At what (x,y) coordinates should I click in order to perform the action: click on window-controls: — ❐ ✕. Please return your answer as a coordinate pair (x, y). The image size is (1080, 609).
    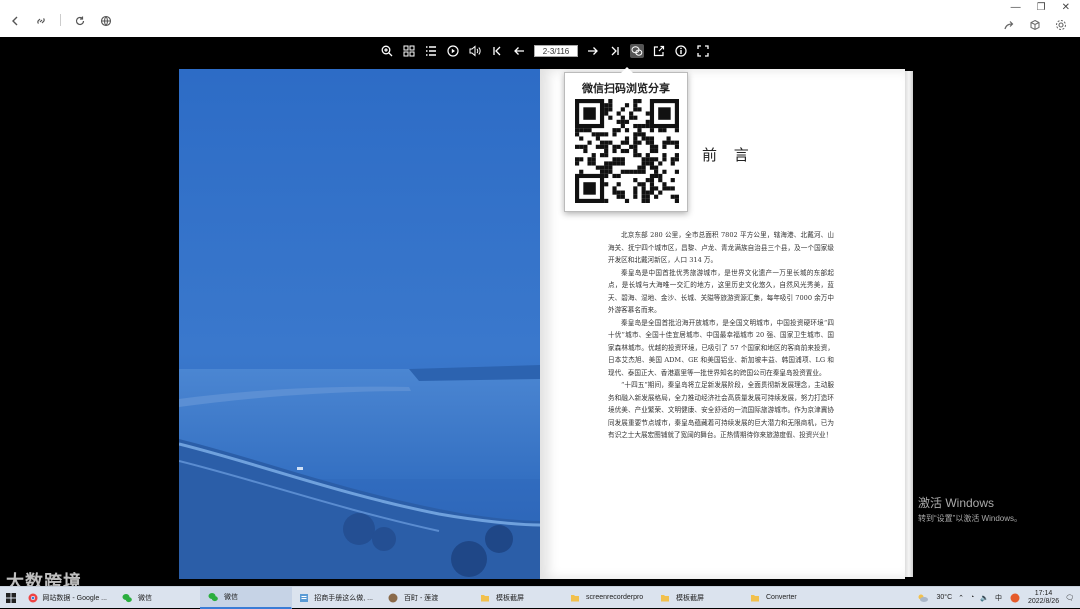
    Looking at the image, I should click on (1040, 7).